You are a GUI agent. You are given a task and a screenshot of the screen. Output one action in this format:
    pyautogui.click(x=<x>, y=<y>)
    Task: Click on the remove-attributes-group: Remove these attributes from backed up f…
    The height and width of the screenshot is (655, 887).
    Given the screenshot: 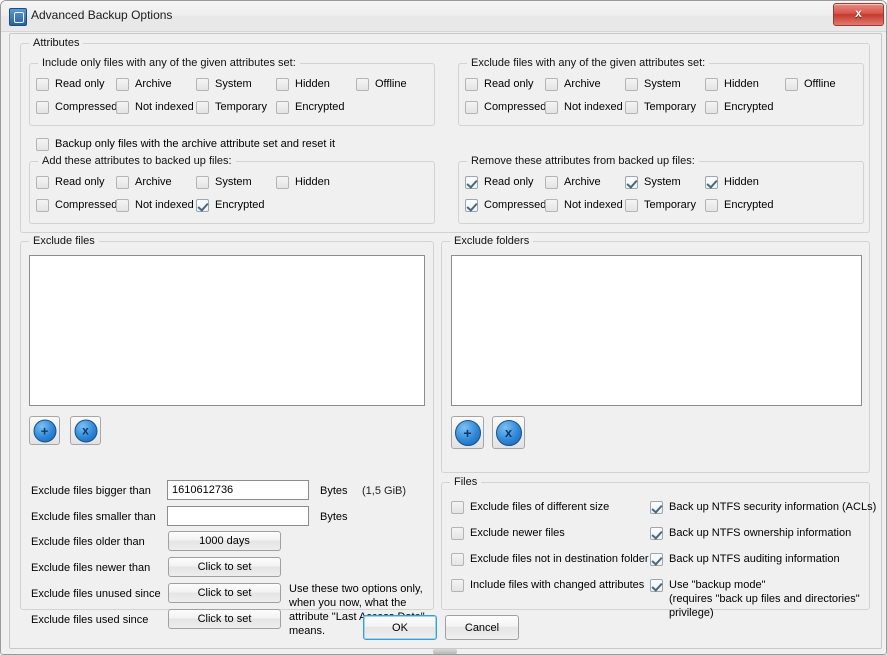 What is the action you would take?
    pyautogui.click(x=661, y=189)
    